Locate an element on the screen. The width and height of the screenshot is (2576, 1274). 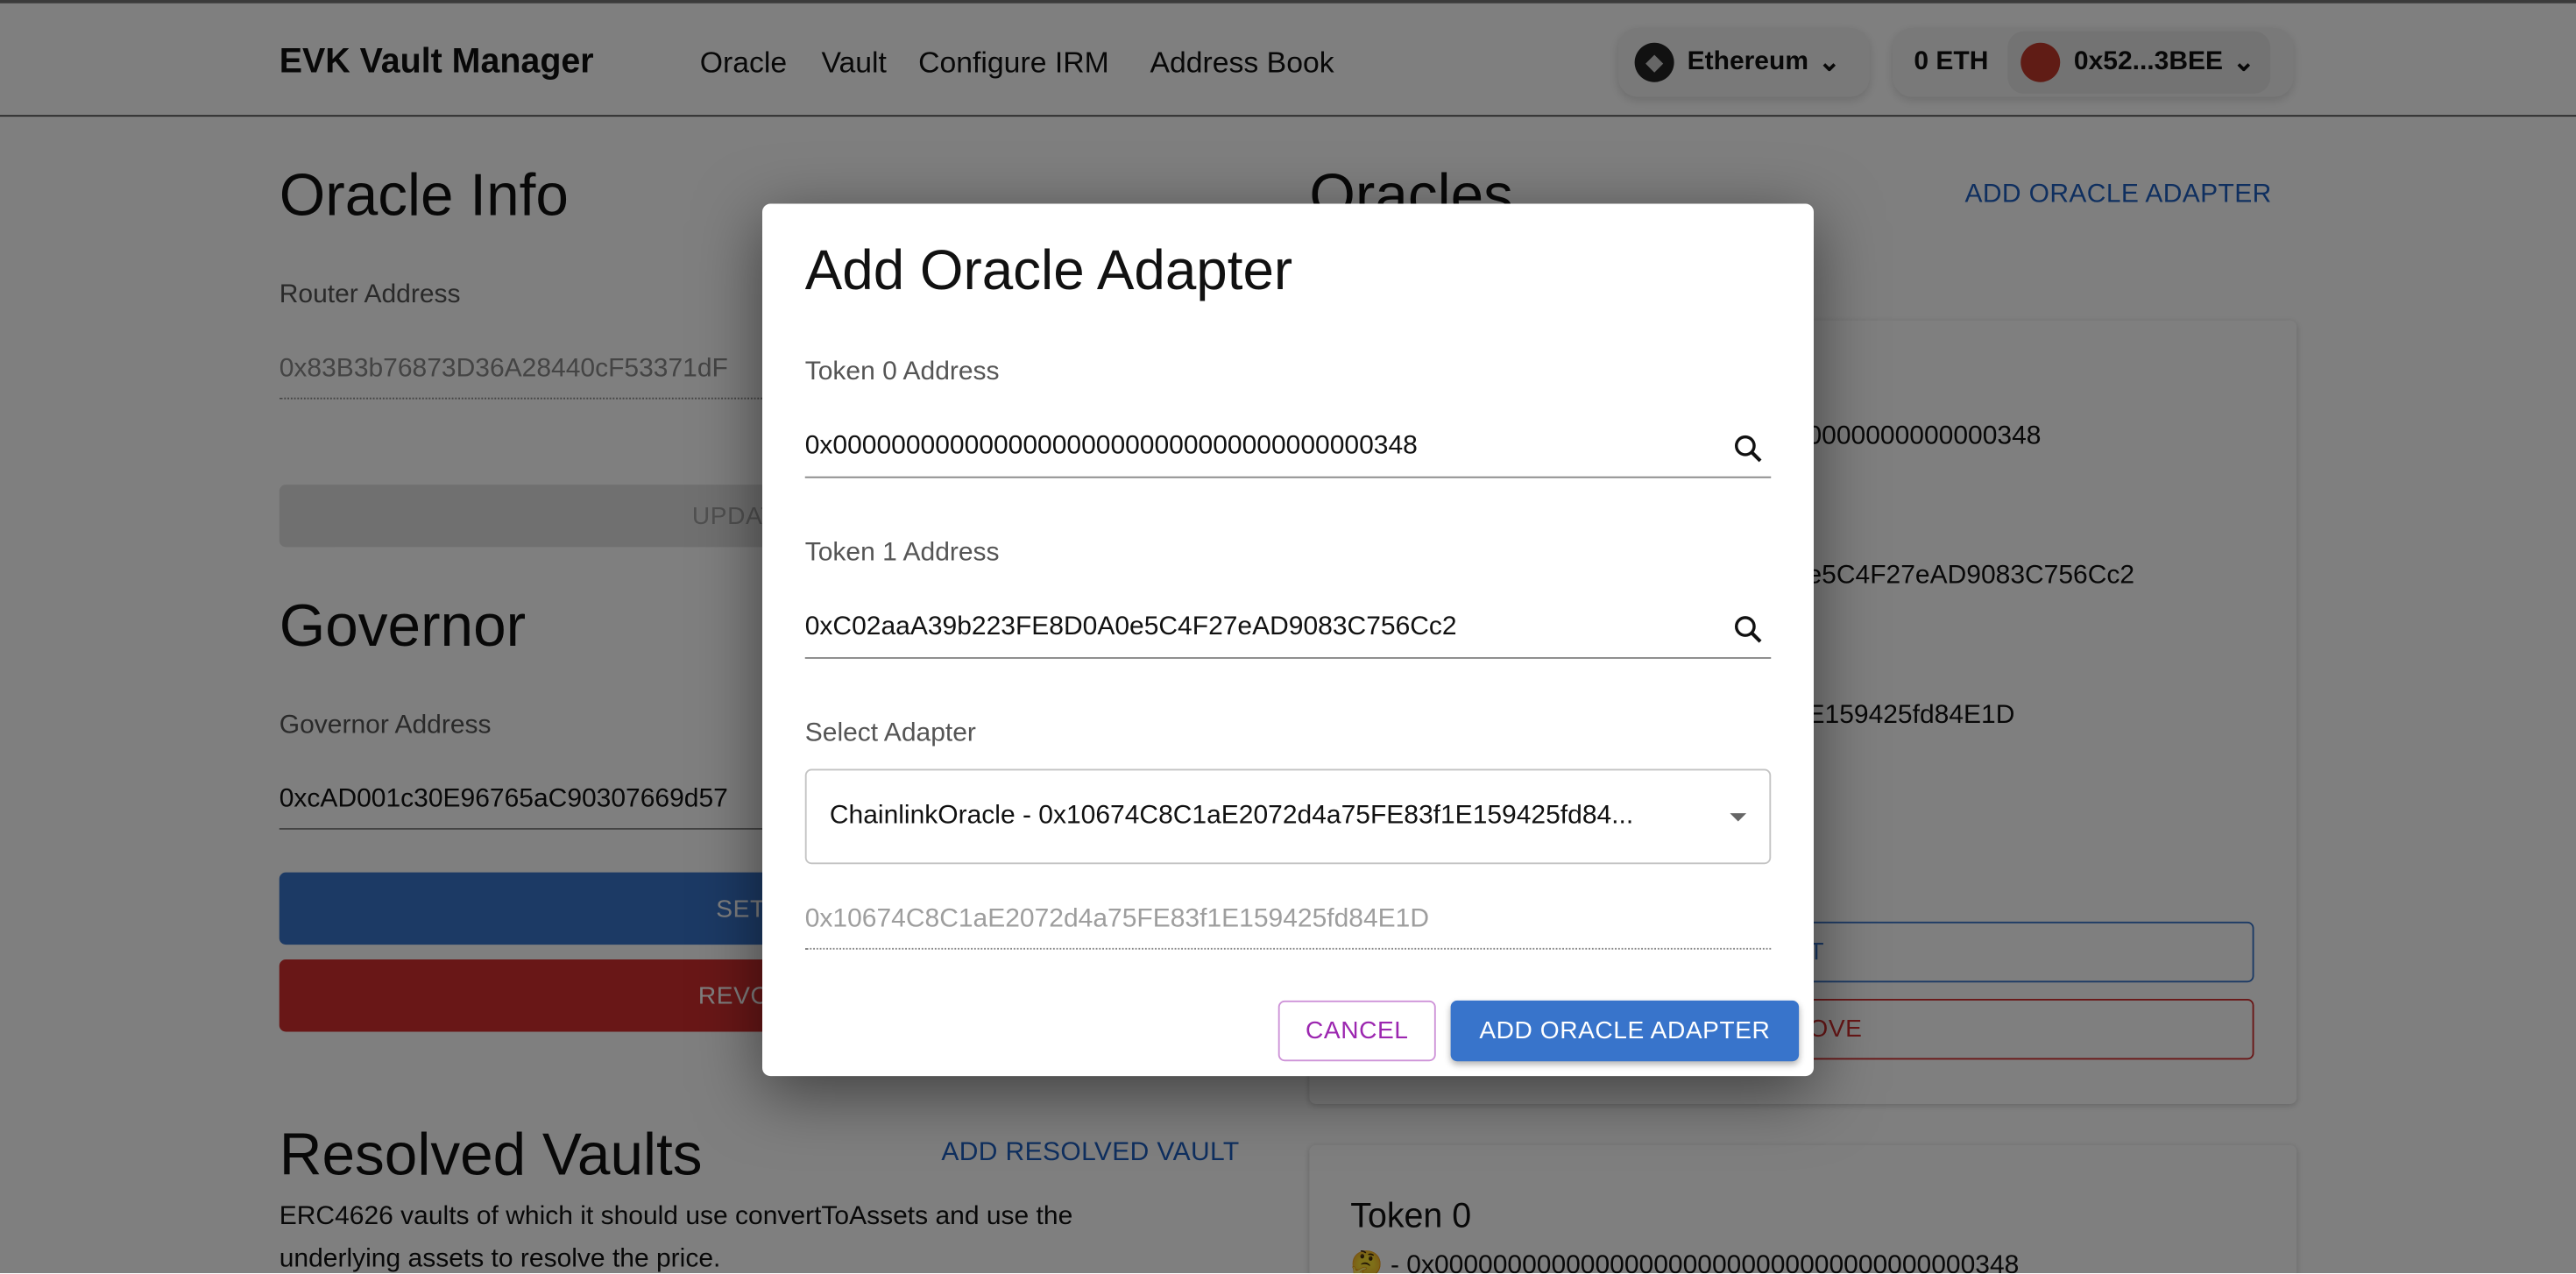
caret-down-icon is located at coordinates (1738, 817).